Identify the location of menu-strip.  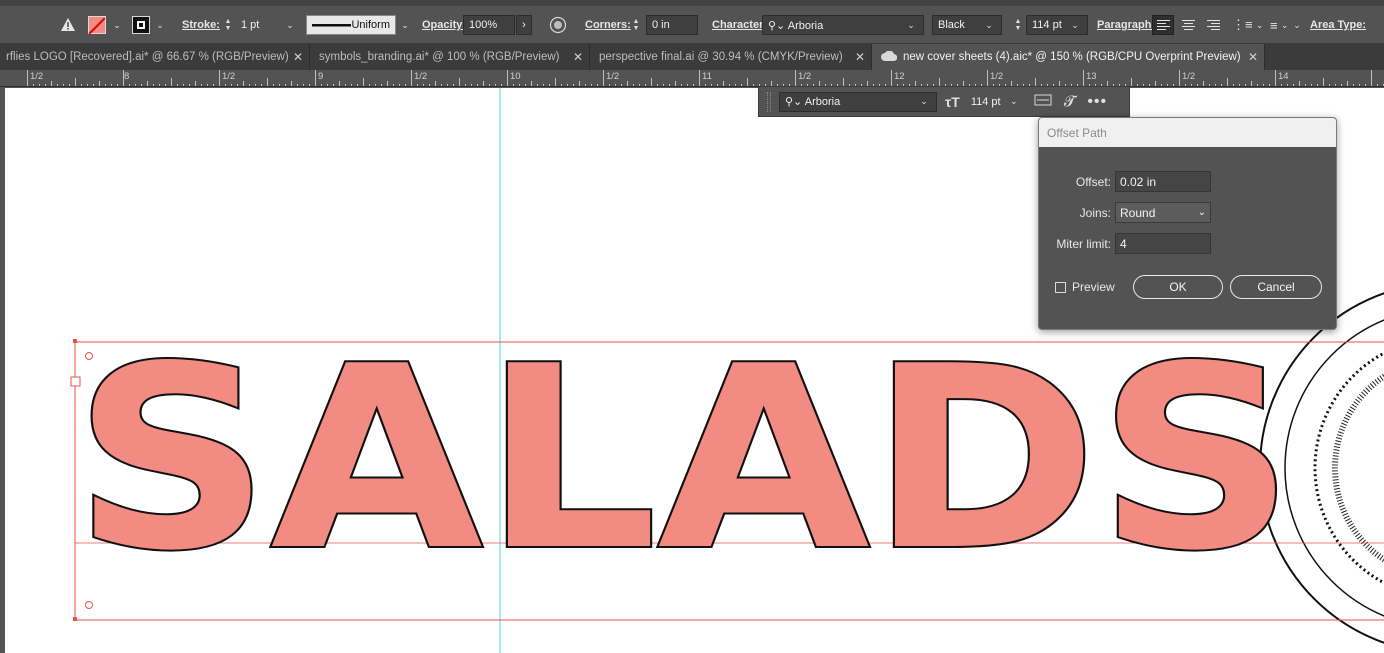
(692, 3).